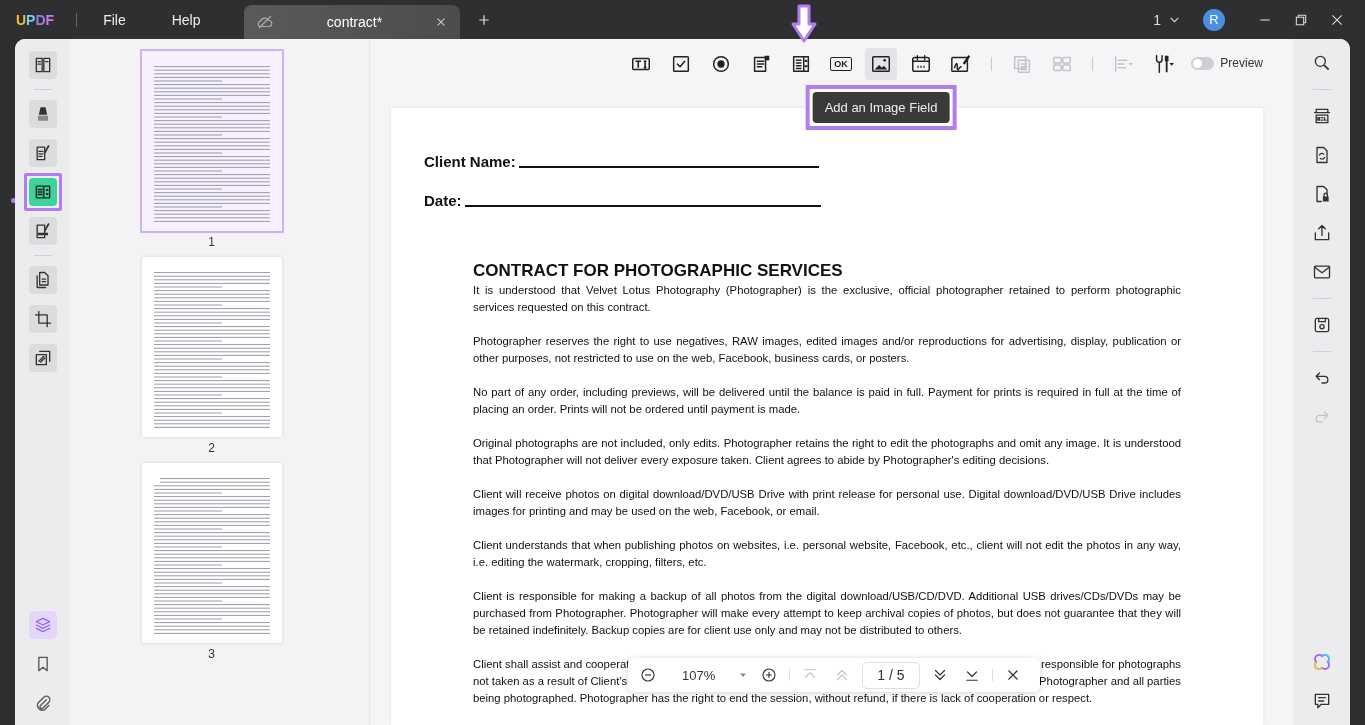  Describe the element at coordinates (550, 681) in the screenshot. I see `text-line: not taken as a result of Client’s` at that location.